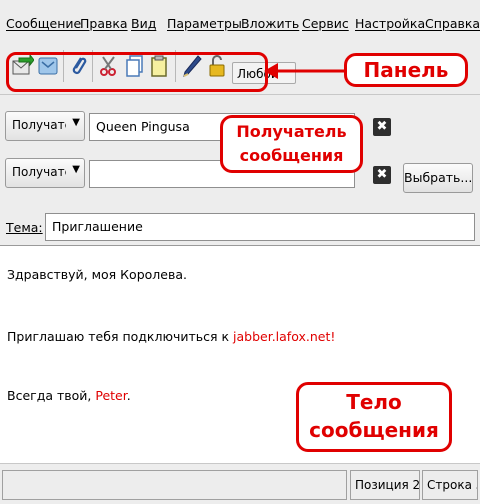 This screenshot has width=480, height=504. I want to click on signature-end: ., so click(128, 395).